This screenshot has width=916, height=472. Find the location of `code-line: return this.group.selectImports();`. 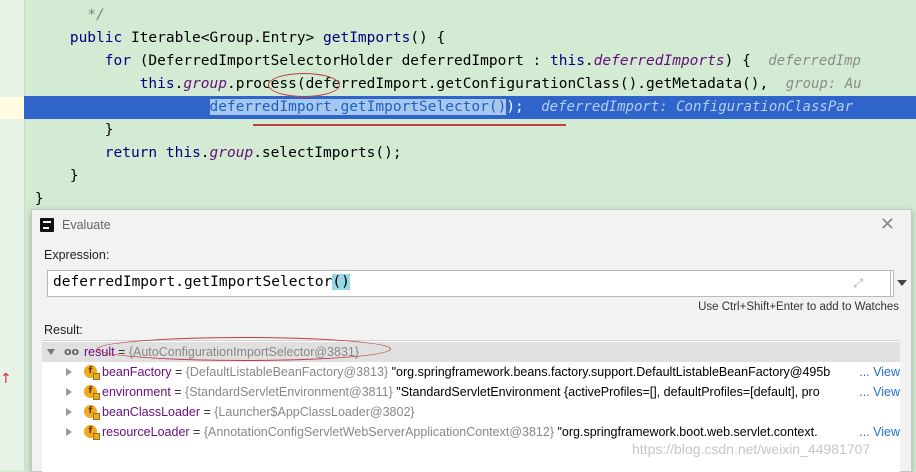

code-line: return this.group.selectImports(); is located at coordinates (253, 153).